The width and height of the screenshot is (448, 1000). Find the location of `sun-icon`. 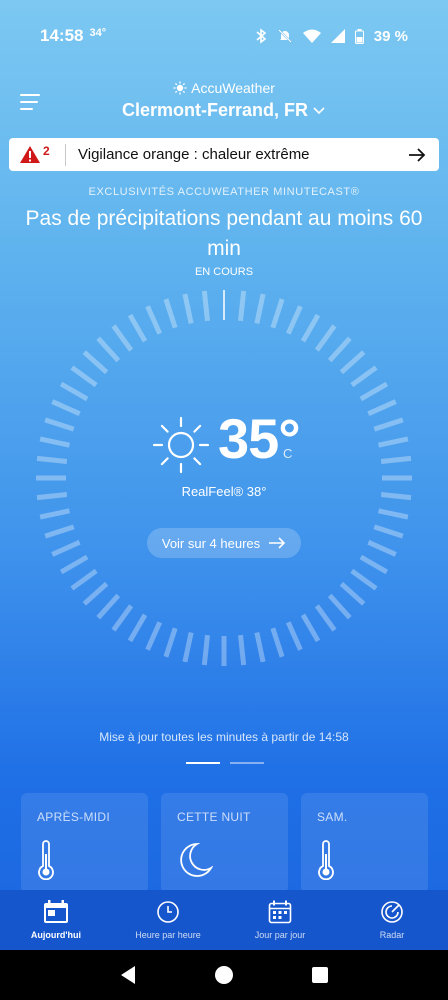

sun-icon is located at coordinates (181, 445).